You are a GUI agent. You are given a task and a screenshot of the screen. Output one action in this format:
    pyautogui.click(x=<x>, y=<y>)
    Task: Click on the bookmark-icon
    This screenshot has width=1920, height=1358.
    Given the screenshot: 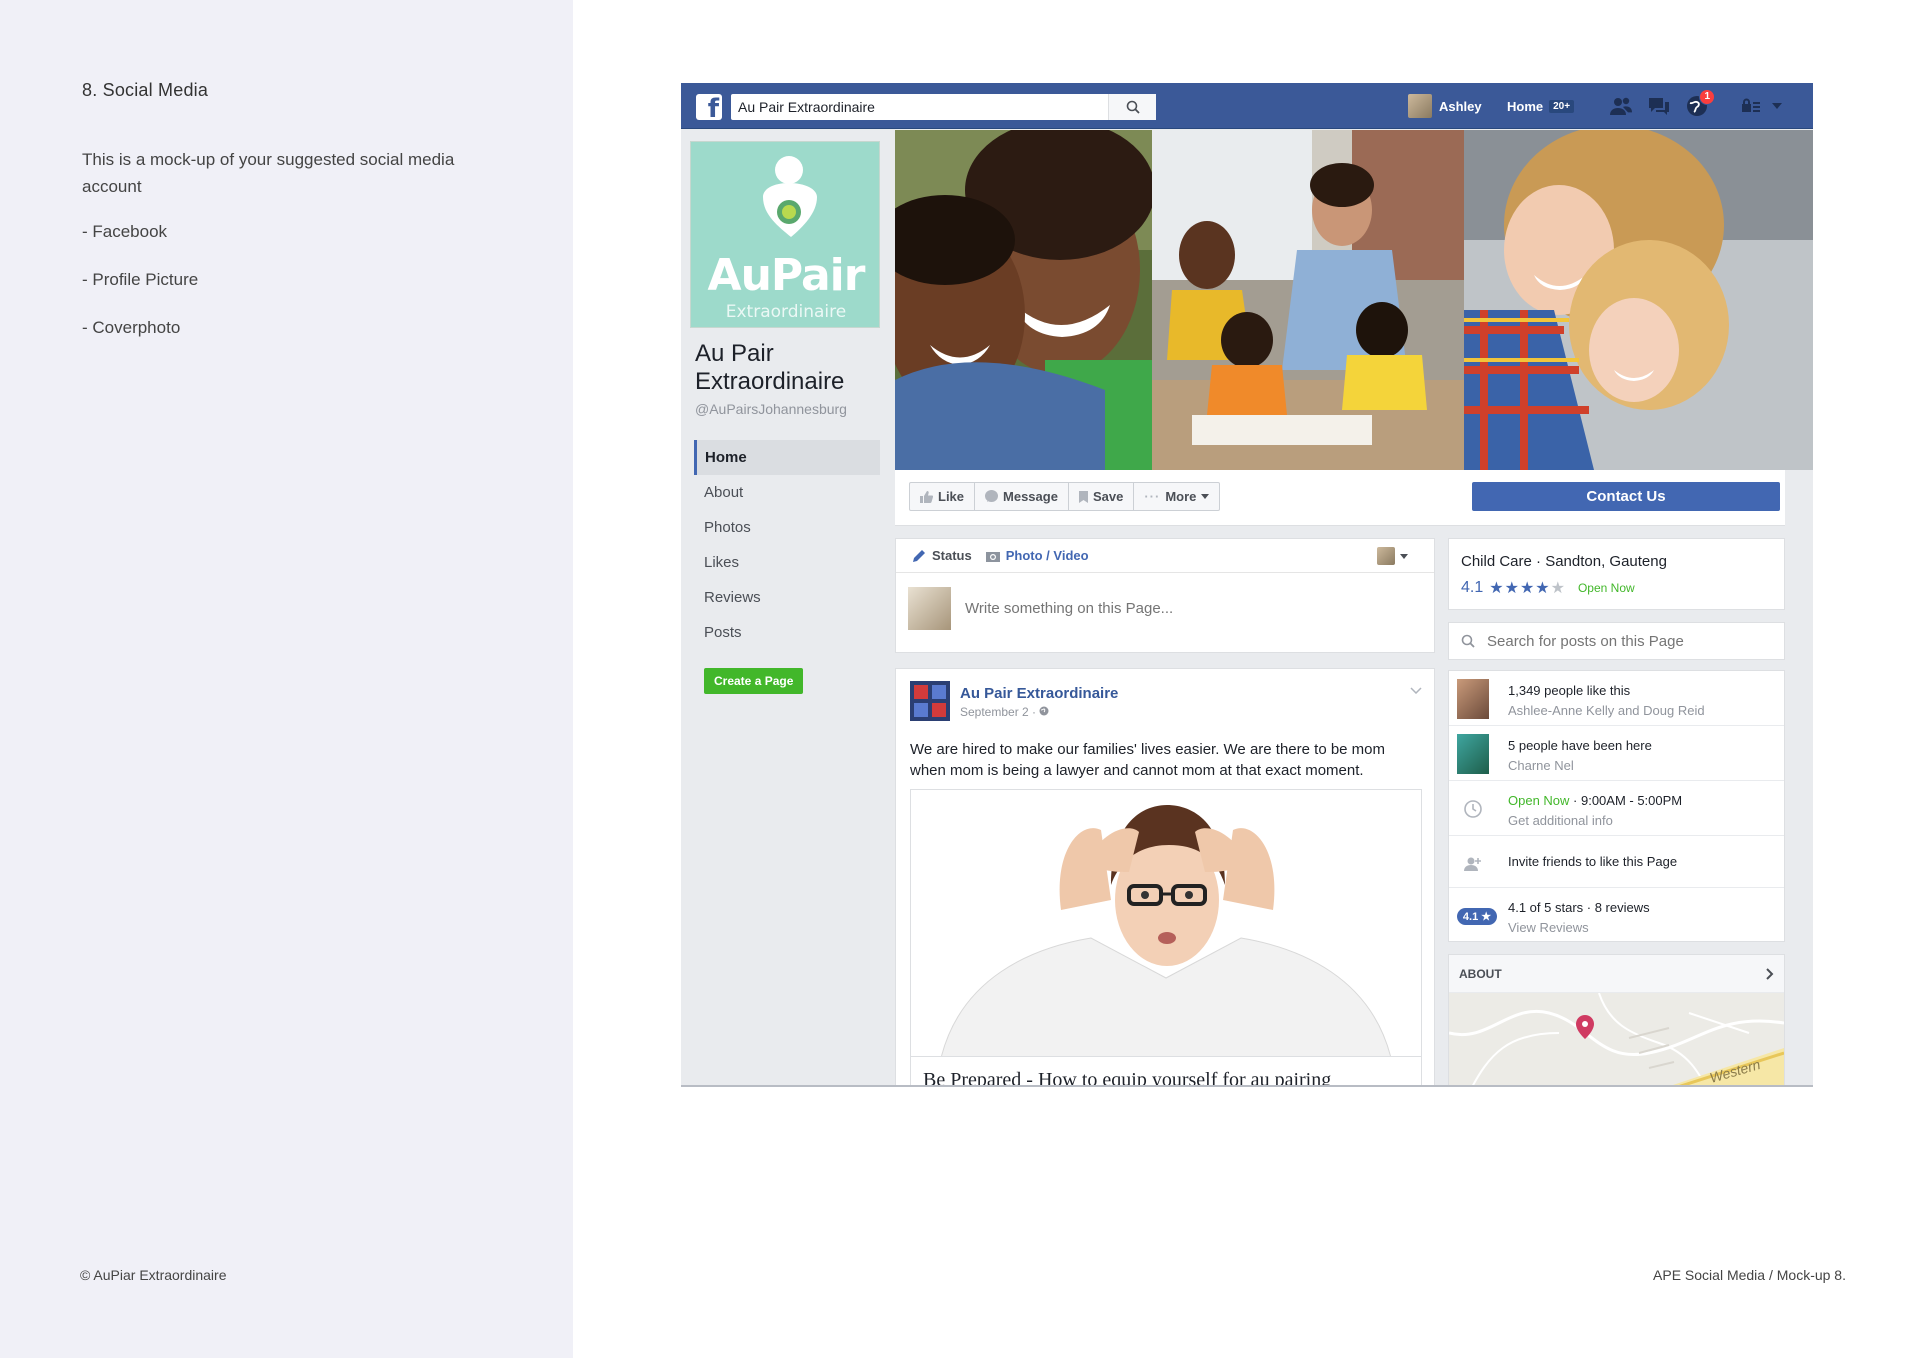 What is the action you would take?
    pyautogui.click(x=1083, y=496)
    